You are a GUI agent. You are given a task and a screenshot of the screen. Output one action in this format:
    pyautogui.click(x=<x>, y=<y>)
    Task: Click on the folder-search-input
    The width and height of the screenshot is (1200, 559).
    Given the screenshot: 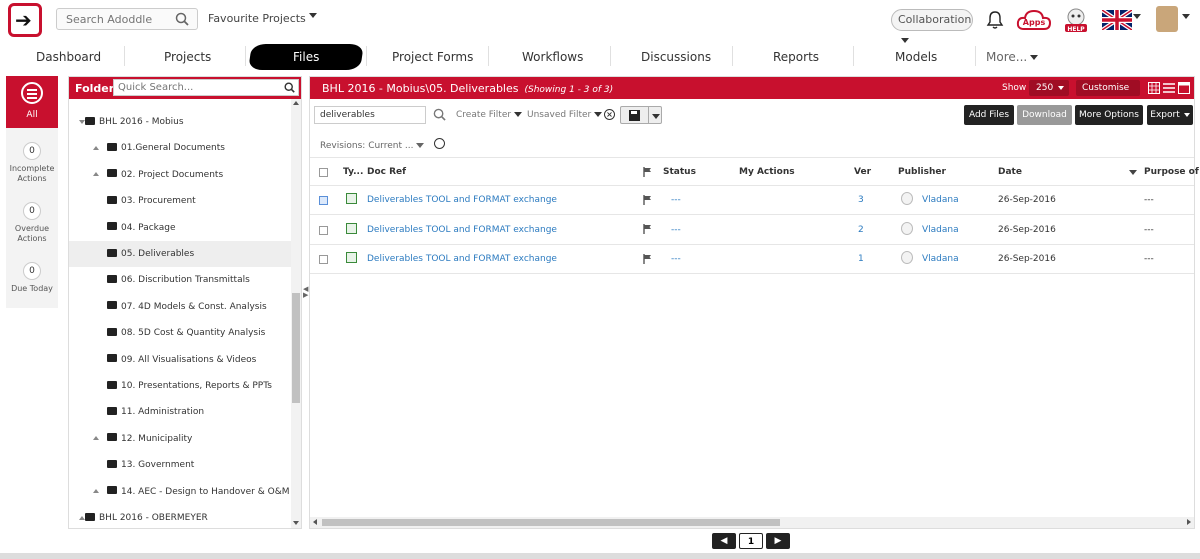 What is the action you would take?
    pyautogui.click(x=194, y=87)
    